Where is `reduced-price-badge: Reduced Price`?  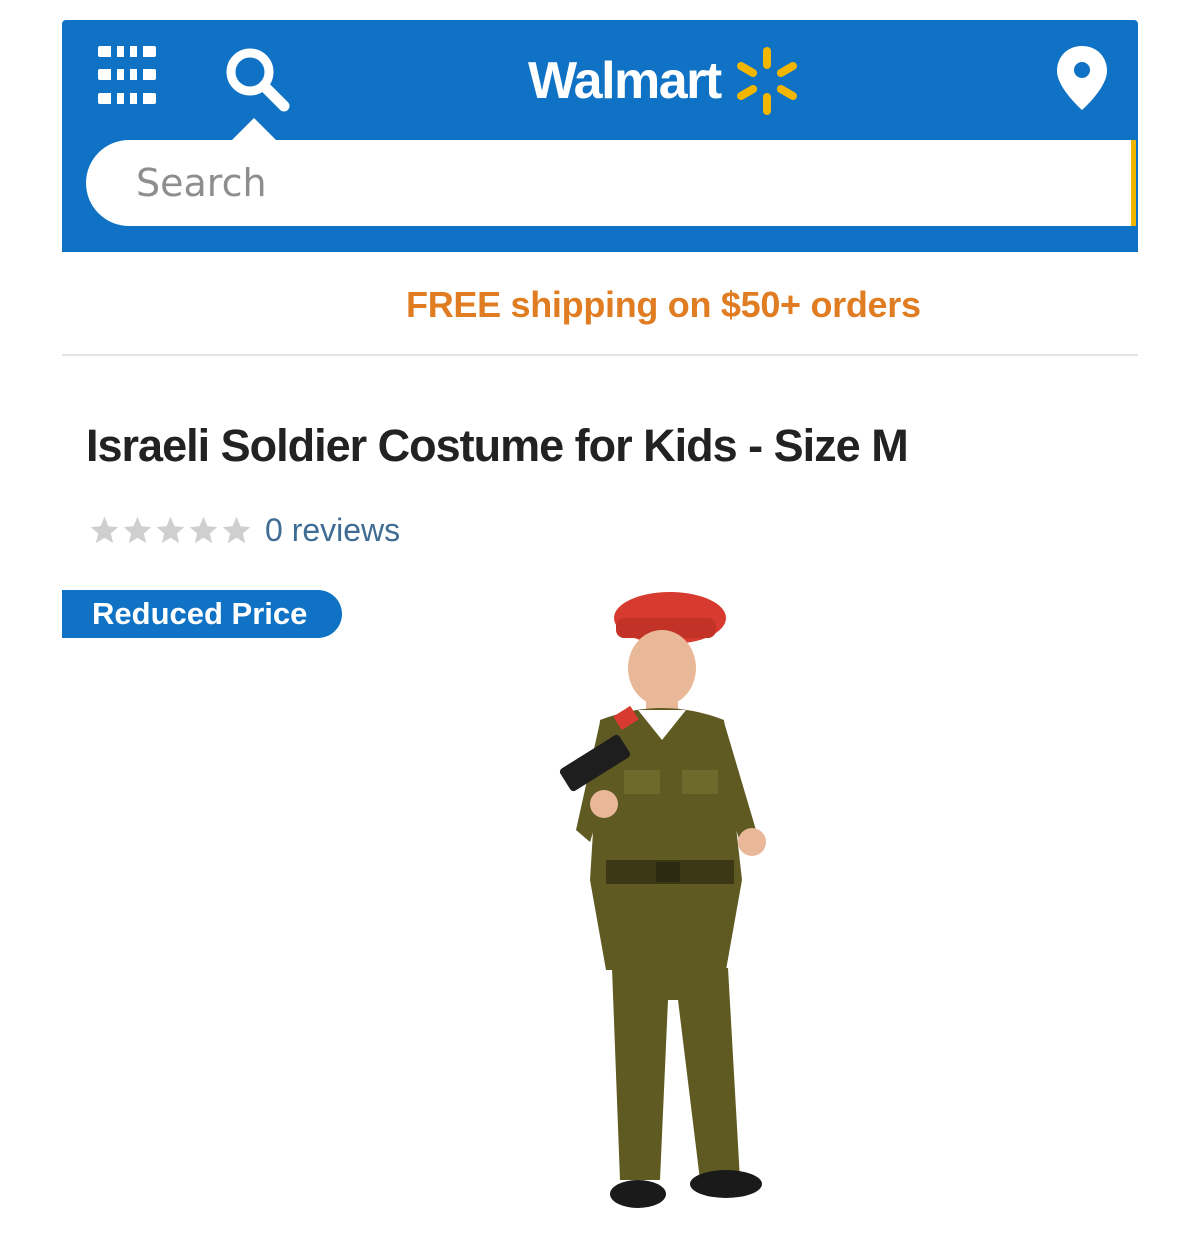
reduced-price-badge: Reduced Price is located at coordinates (202, 614).